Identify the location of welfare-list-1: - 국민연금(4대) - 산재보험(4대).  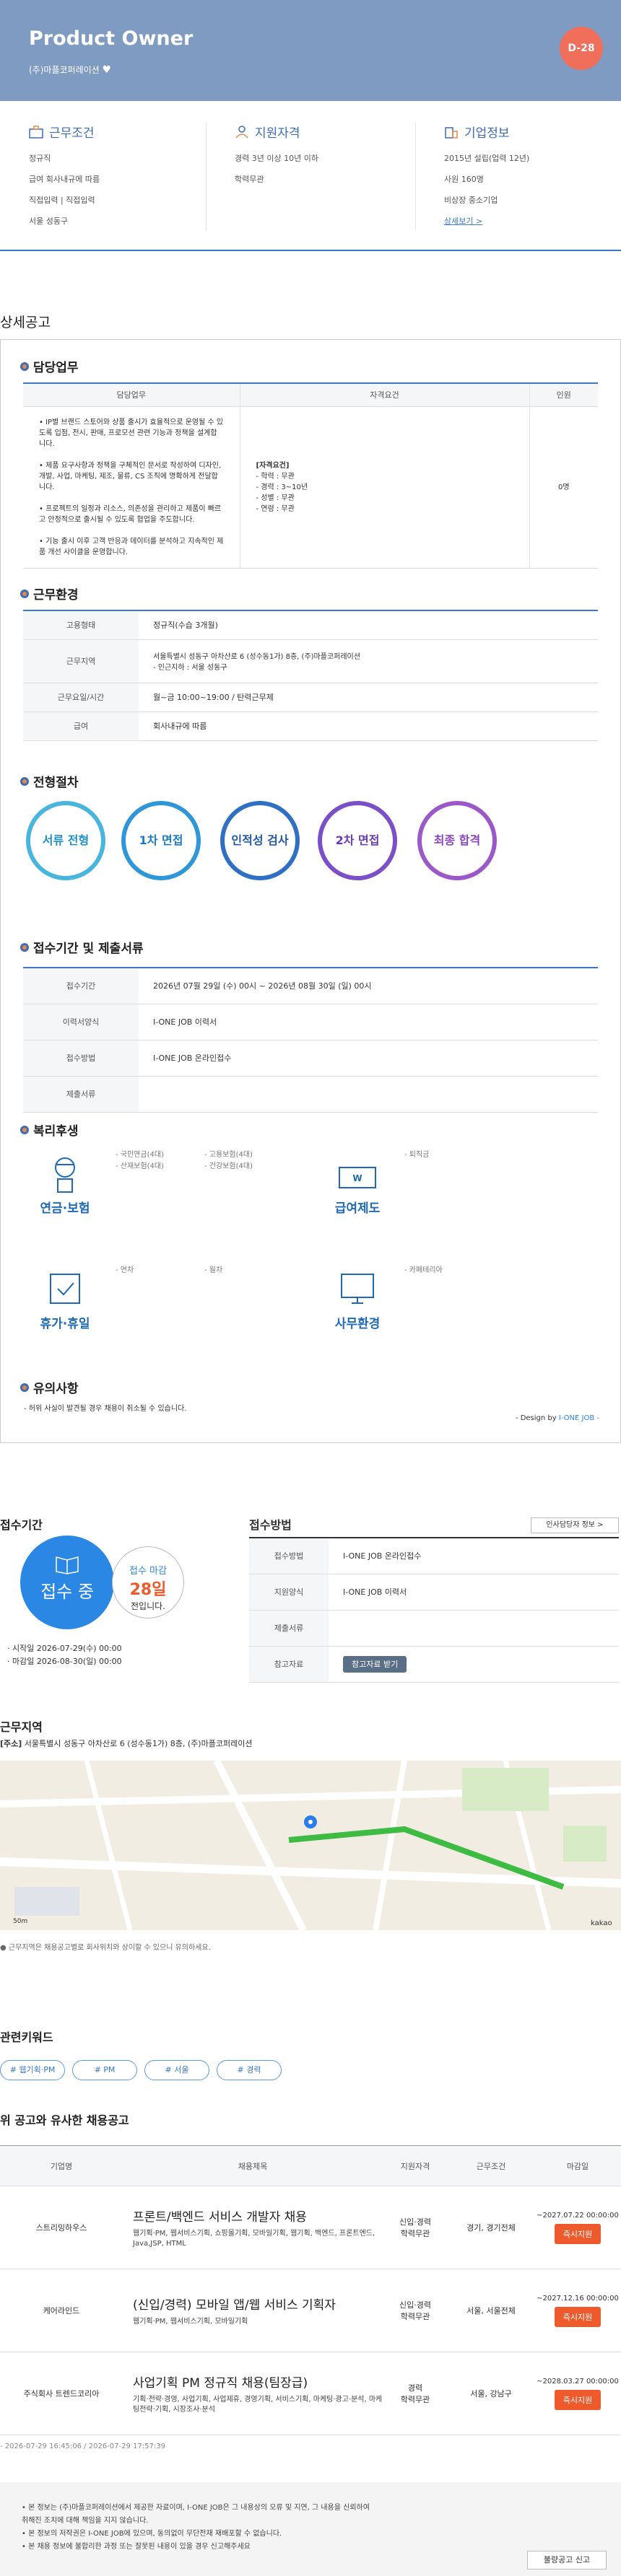
(140, 1160).